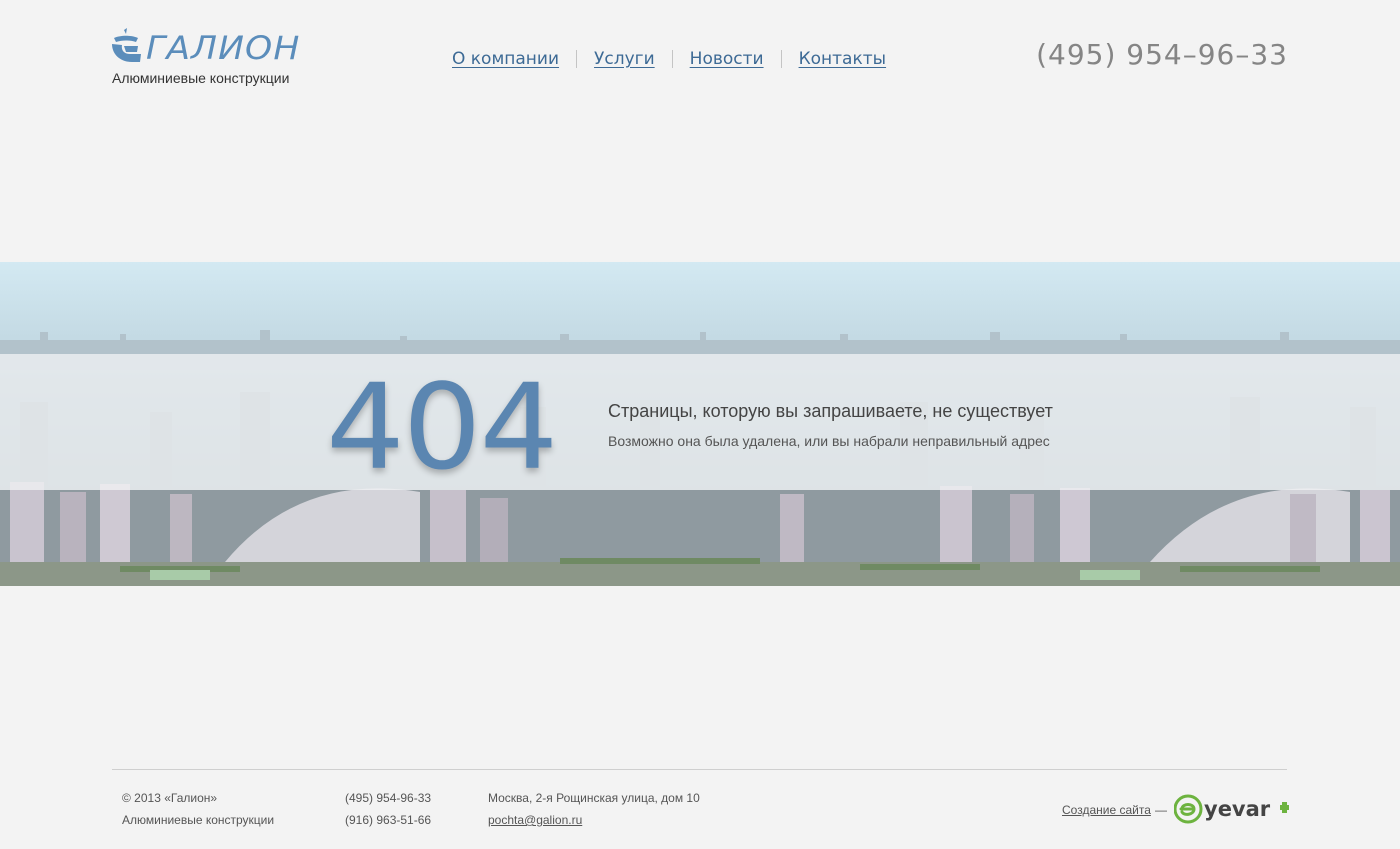  What do you see at coordinates (843, 59) in the screenshot?
I see `nav-item-contacts: Контакты` at bounding box center [843, 59].